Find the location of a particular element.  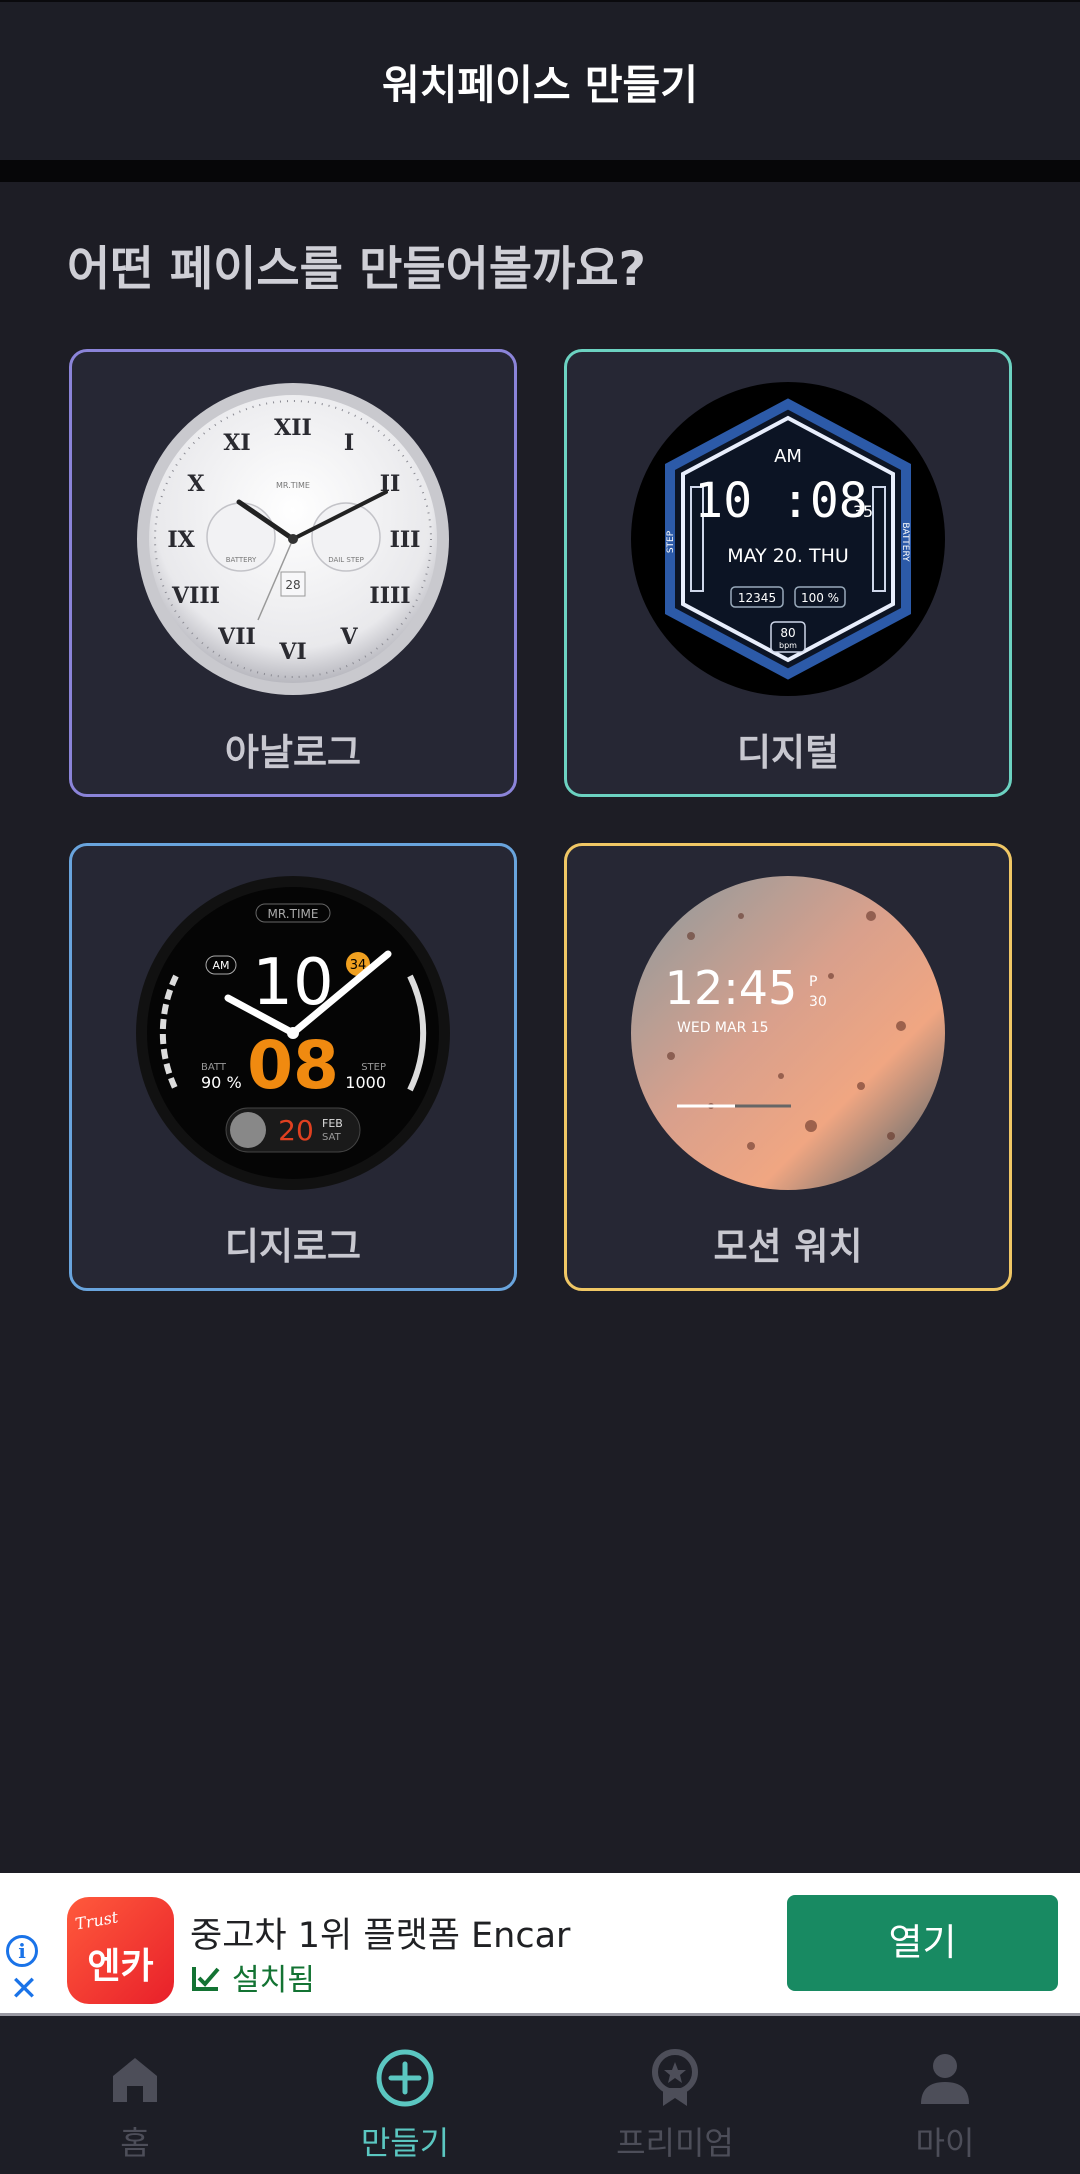

roman-numeral: VIII is located at coordinates (195, 596).